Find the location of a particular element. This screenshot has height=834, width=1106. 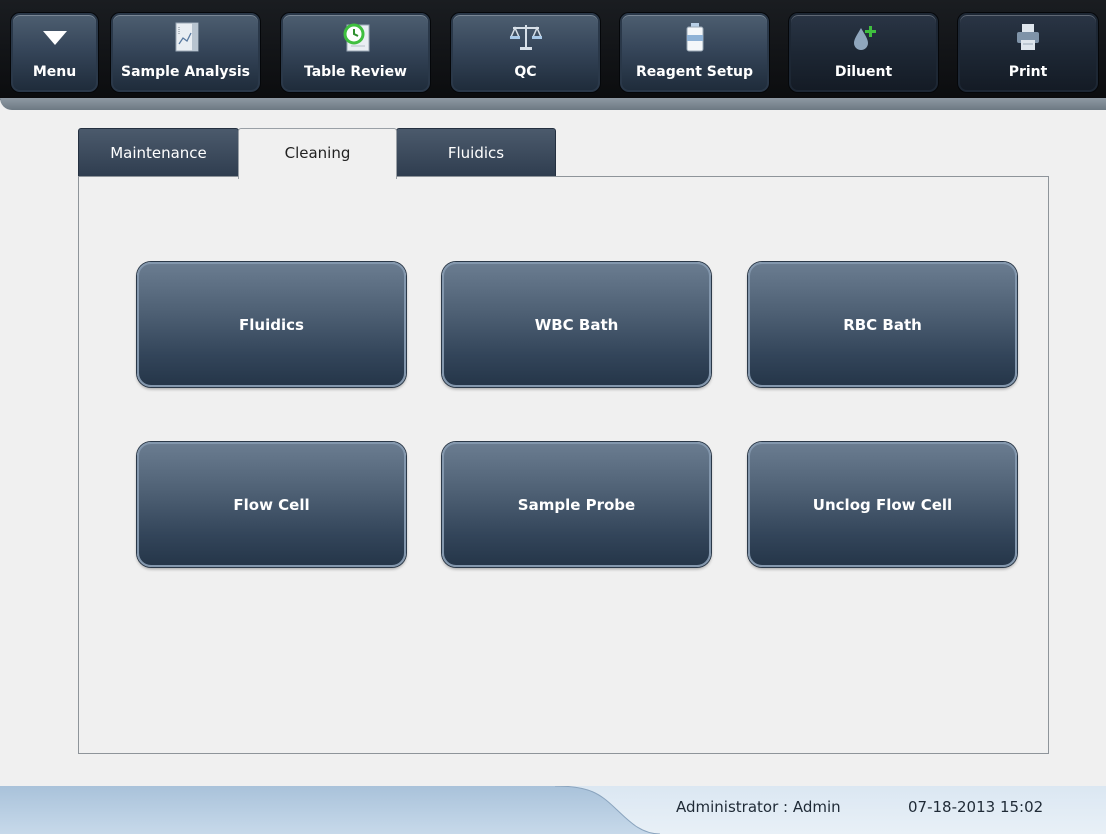

fluidics-clean-button: Fluidics is located at coordinates (271, 324).